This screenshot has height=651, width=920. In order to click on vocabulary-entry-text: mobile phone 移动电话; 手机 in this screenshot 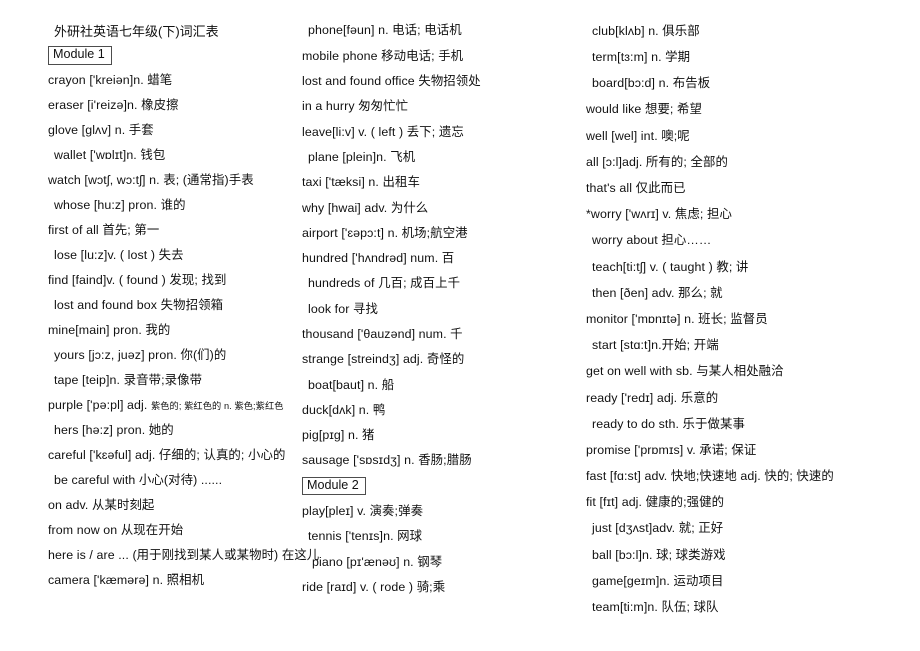, I will do `click(383, 55)`.